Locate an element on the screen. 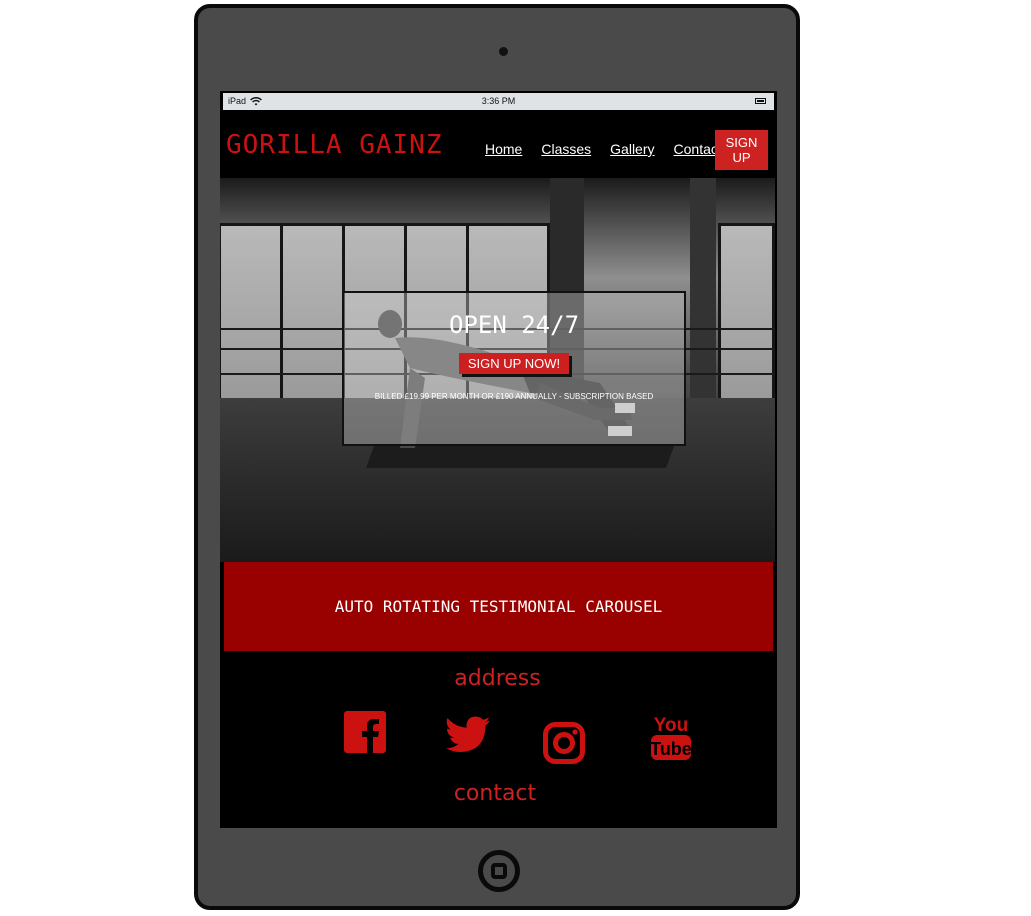  svg-text: You is located at coordinates (671, 725).